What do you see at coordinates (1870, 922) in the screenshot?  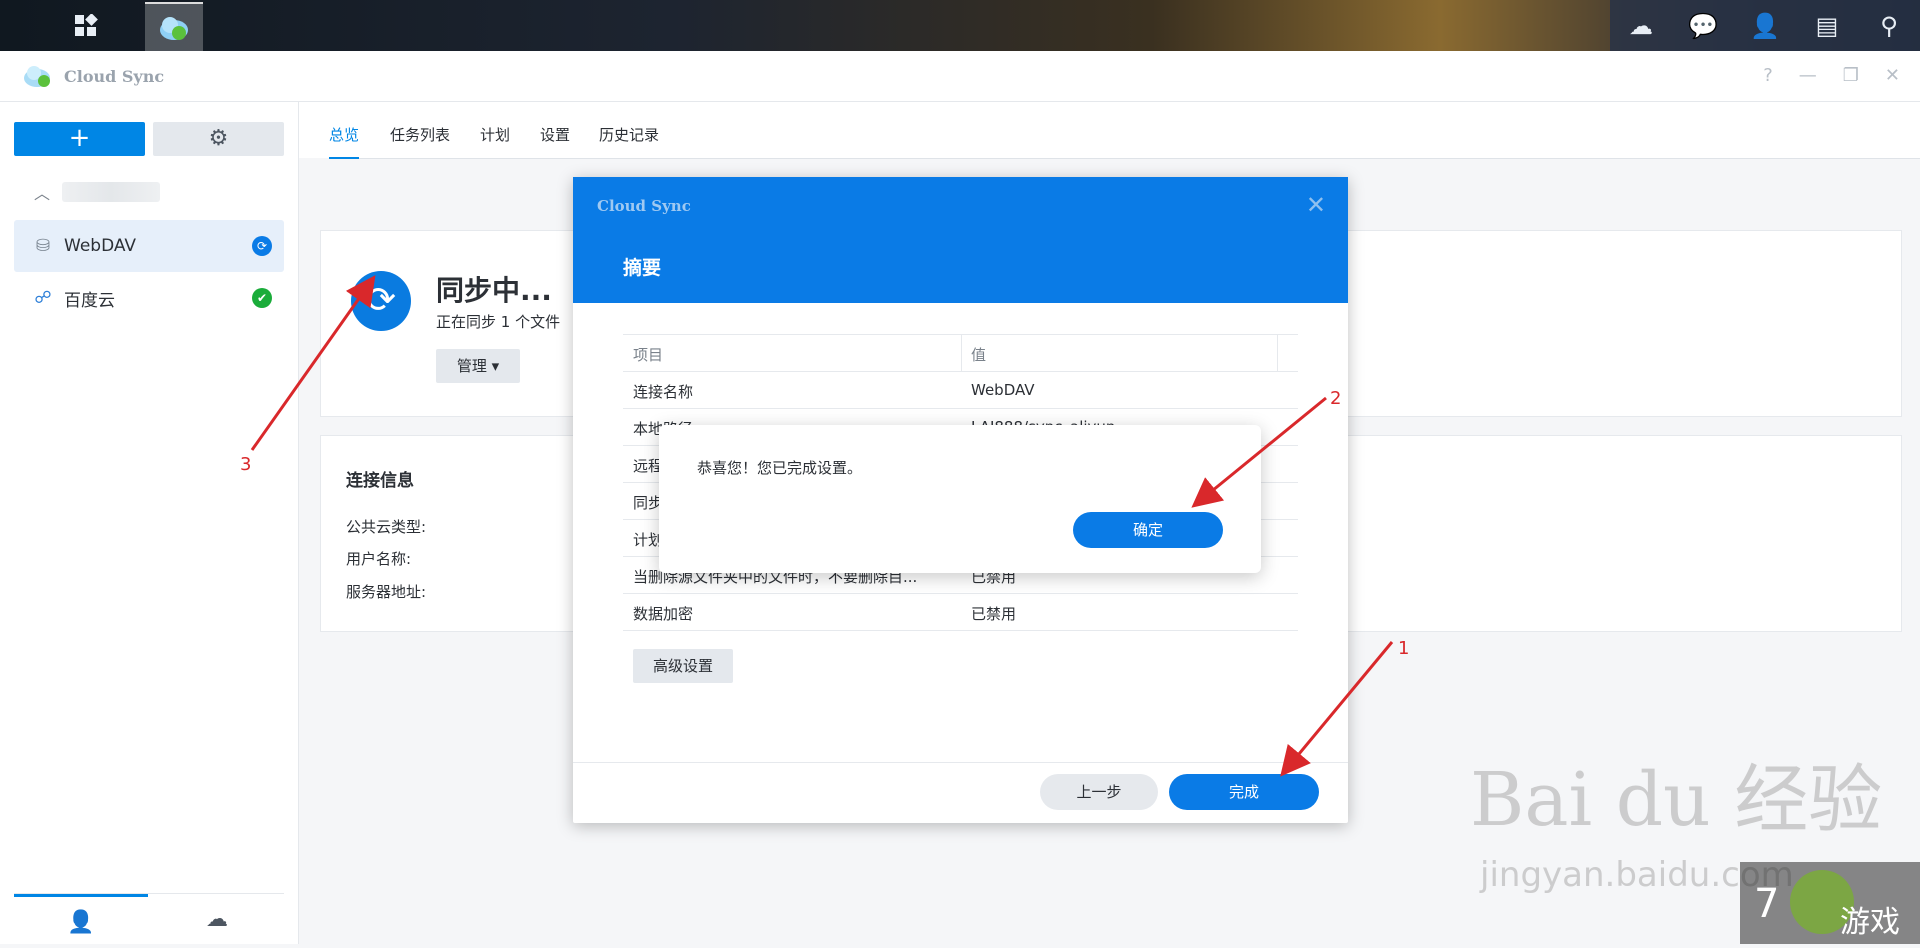 I see `svg-text: 游戏` at bounding box center [1870, 922].